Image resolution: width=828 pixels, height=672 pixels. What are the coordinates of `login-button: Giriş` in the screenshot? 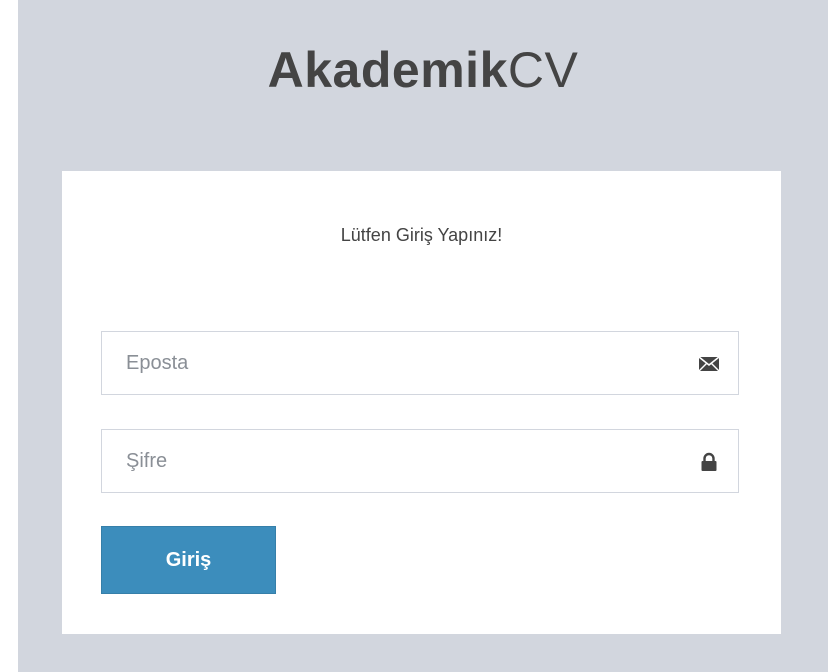 It's located at (188, 560).